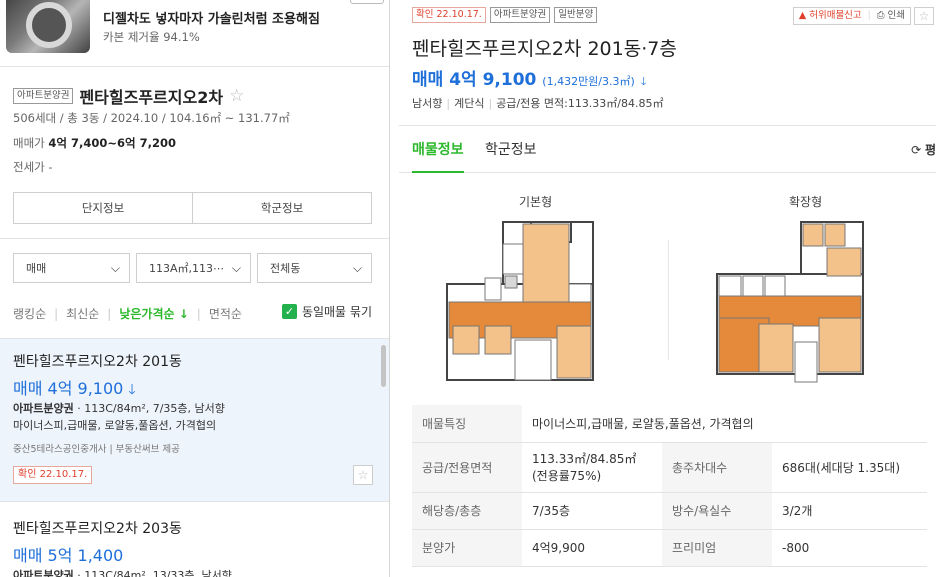 The width and height of the screenshot is (936, 577). I want to click on info-row: 해당층/총층 7/35층 방수/욕실수 3/2개, so click(669, 511).